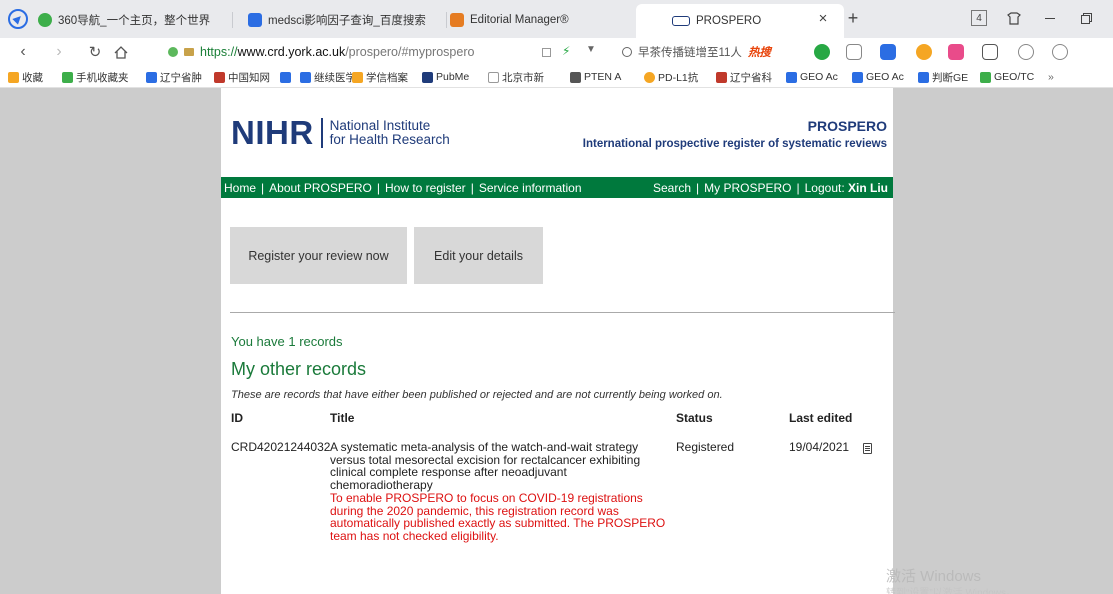  I want to click on new-tab-icon: +, so click(853, 18).